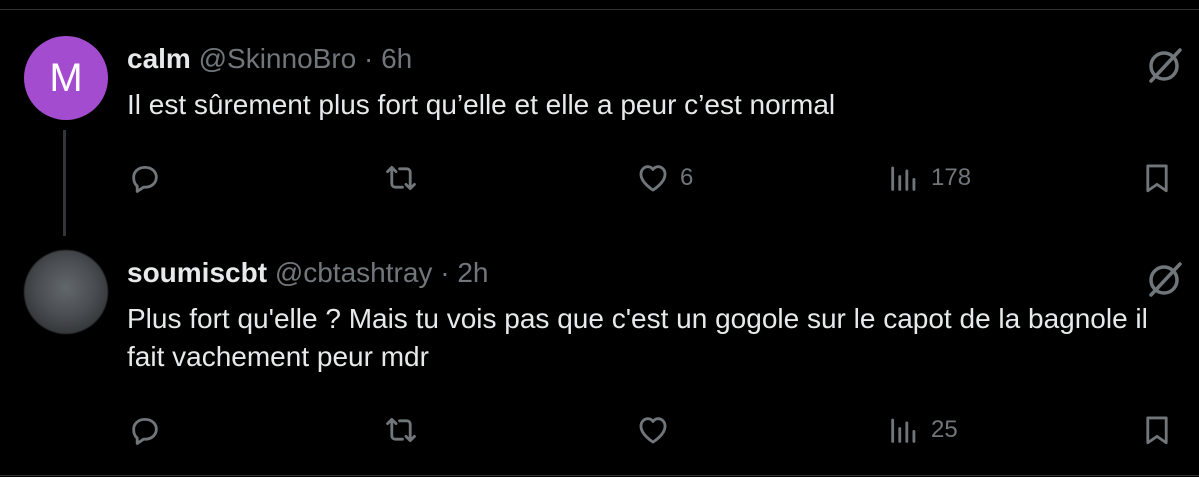 The height and width of the screenshot is (477, 1199). Describe the element at coordinates (599, 475) in the screenshot. I see `bottom-divider` at that location.